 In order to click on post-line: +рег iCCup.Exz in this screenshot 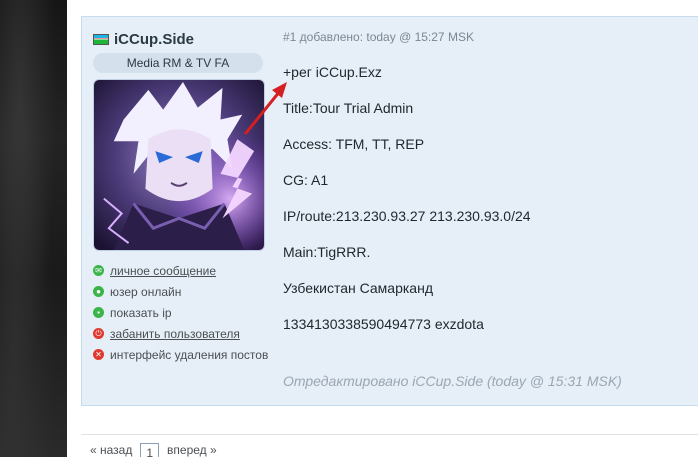, I will do `click(332, 72)`.